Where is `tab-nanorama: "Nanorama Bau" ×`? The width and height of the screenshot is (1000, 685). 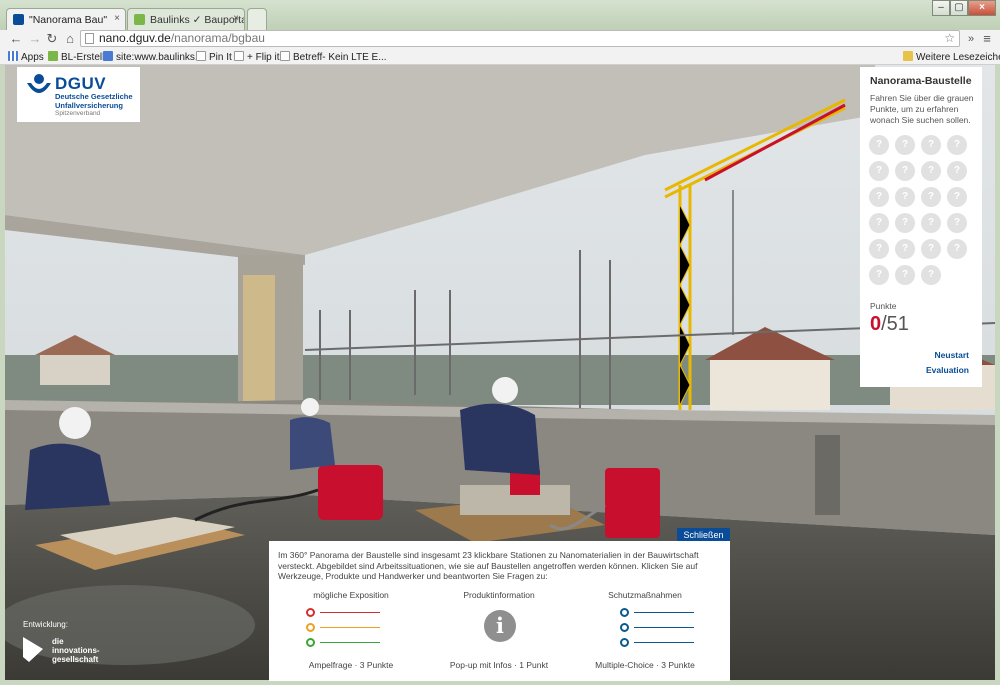
tab-nanorama: "Nanorama Bau" × is located at coordinates (66, 19).